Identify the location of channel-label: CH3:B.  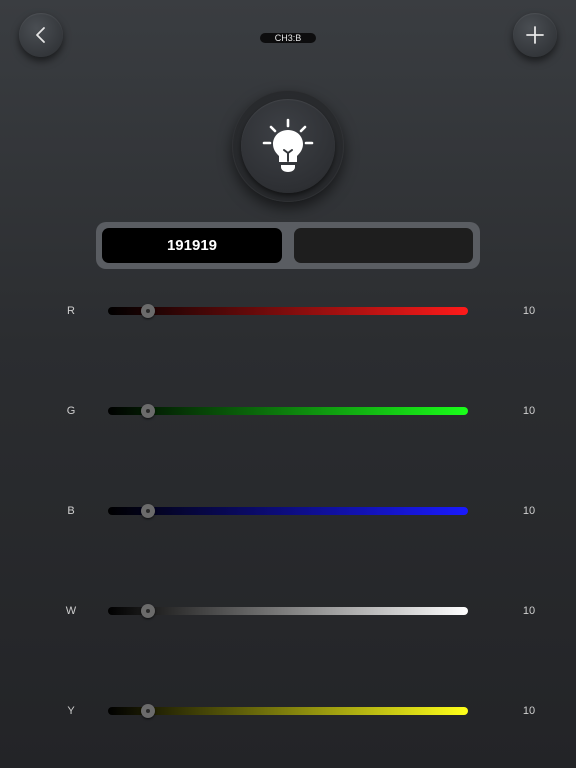
(288, 38).